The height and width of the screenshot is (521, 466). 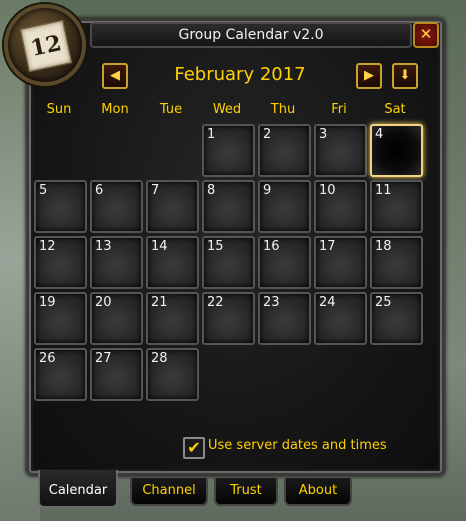 What do you see at coordinates (396, 206) in the screenshot?
I see `day-cell: 11` at bounding box center [396, 206].